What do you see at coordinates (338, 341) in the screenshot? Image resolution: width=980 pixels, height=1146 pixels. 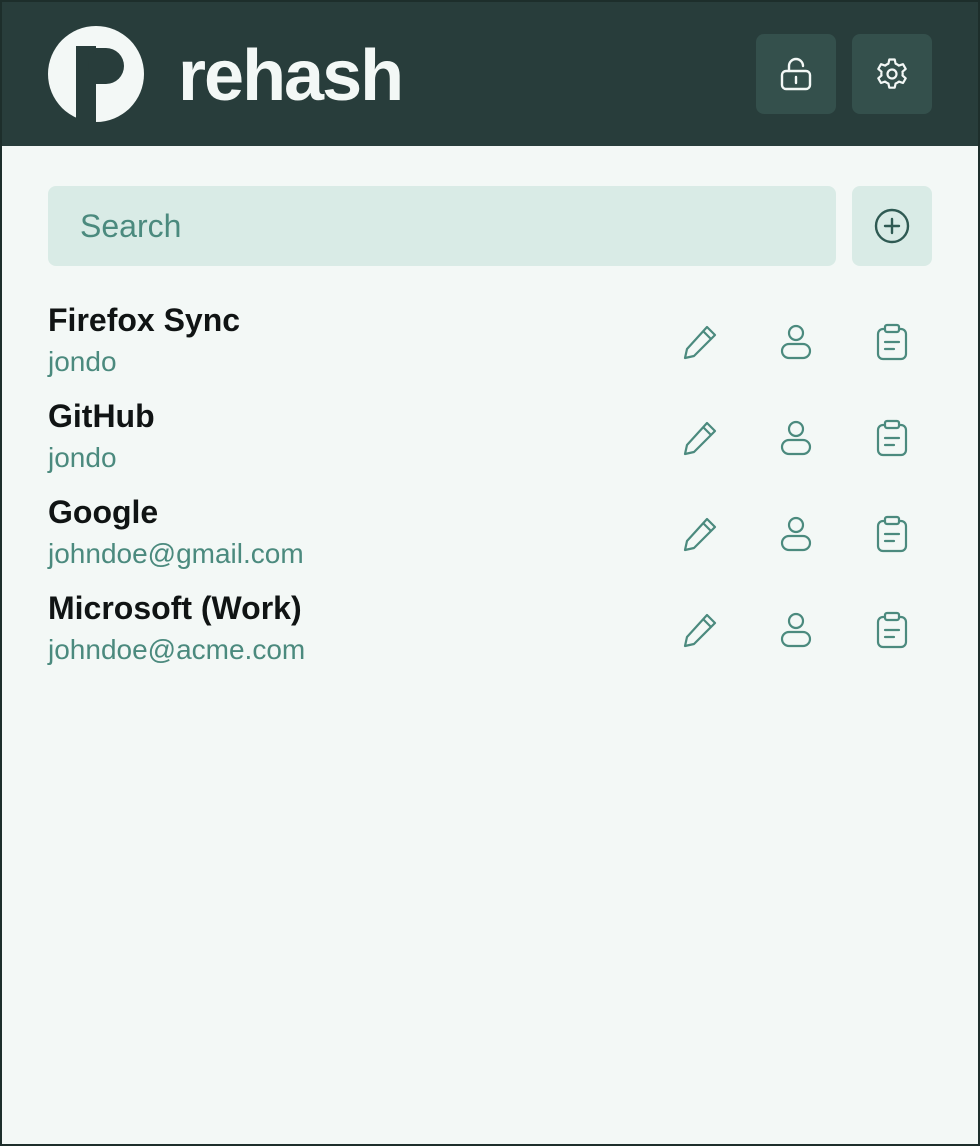 I see `entry-text: Firefox Sync jondo` at bounding box center [338, 341].